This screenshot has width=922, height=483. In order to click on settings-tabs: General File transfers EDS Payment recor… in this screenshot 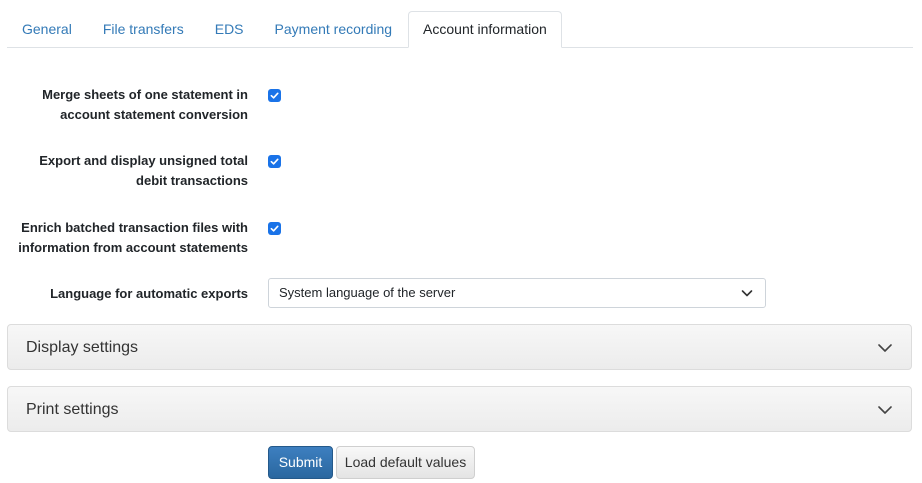, I will do `click(460, 29)`.